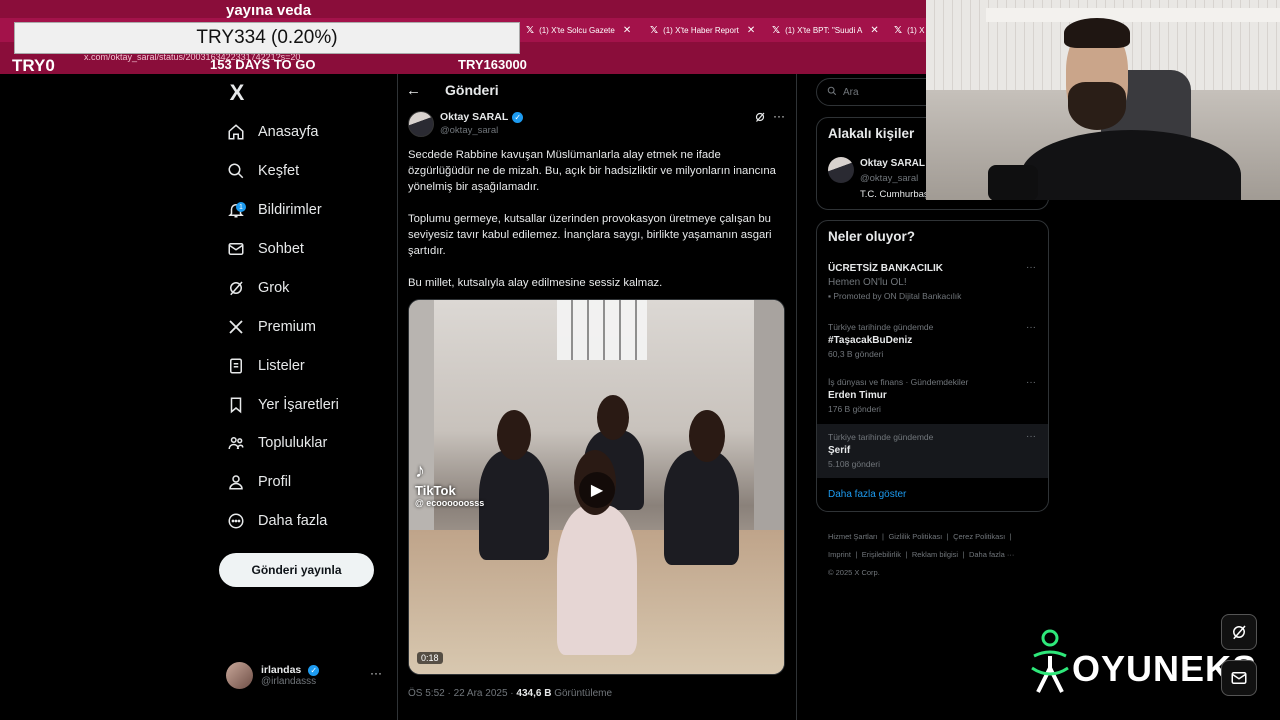 The height and width of the screenshot is (720, 1280). Describe the element at coordinates (892, 163) in the screenshot. I see `related-name: Oktay SARAL` at that location.